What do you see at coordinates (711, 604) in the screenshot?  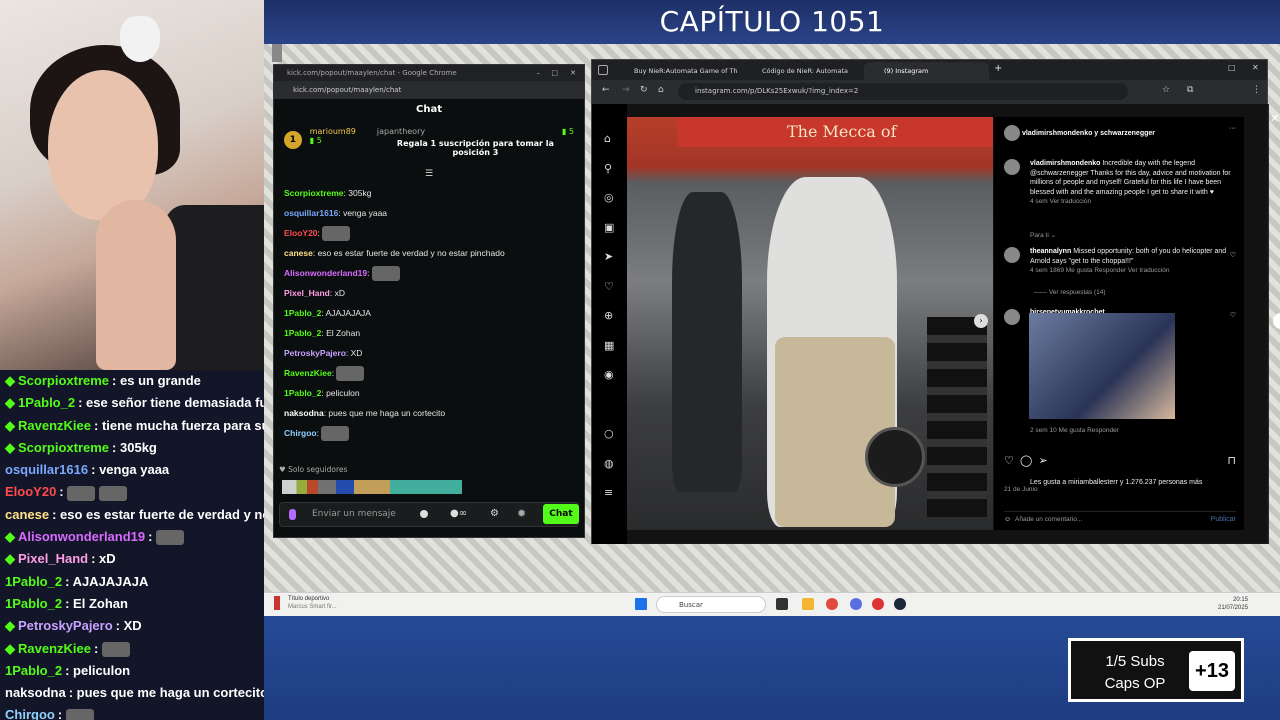 I see `taskbar-search: Buscar` at bounding box center [711, 604].